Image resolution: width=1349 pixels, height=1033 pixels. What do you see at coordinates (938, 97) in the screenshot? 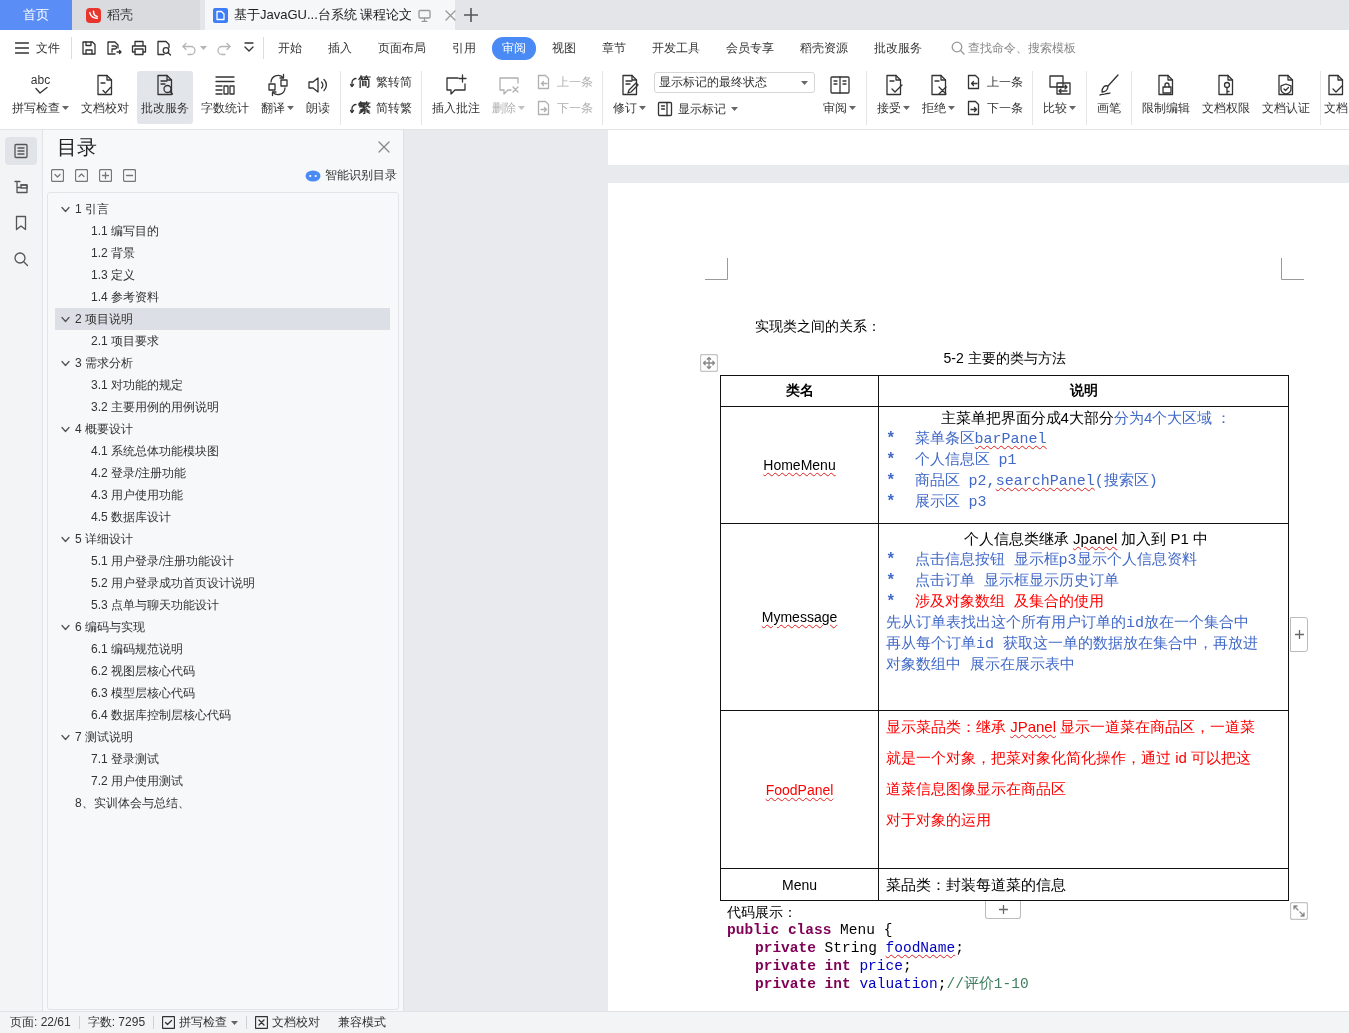
I see `reject-button: 拒绝` at bounding box center [938, 97].